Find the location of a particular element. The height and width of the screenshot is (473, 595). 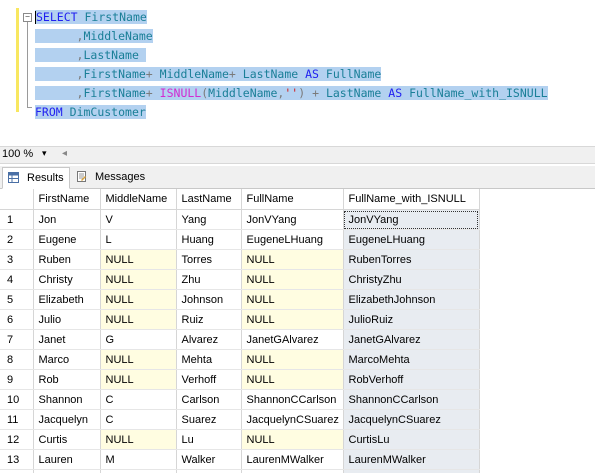

table-cell: Walker is located at coordinates (209, 459).